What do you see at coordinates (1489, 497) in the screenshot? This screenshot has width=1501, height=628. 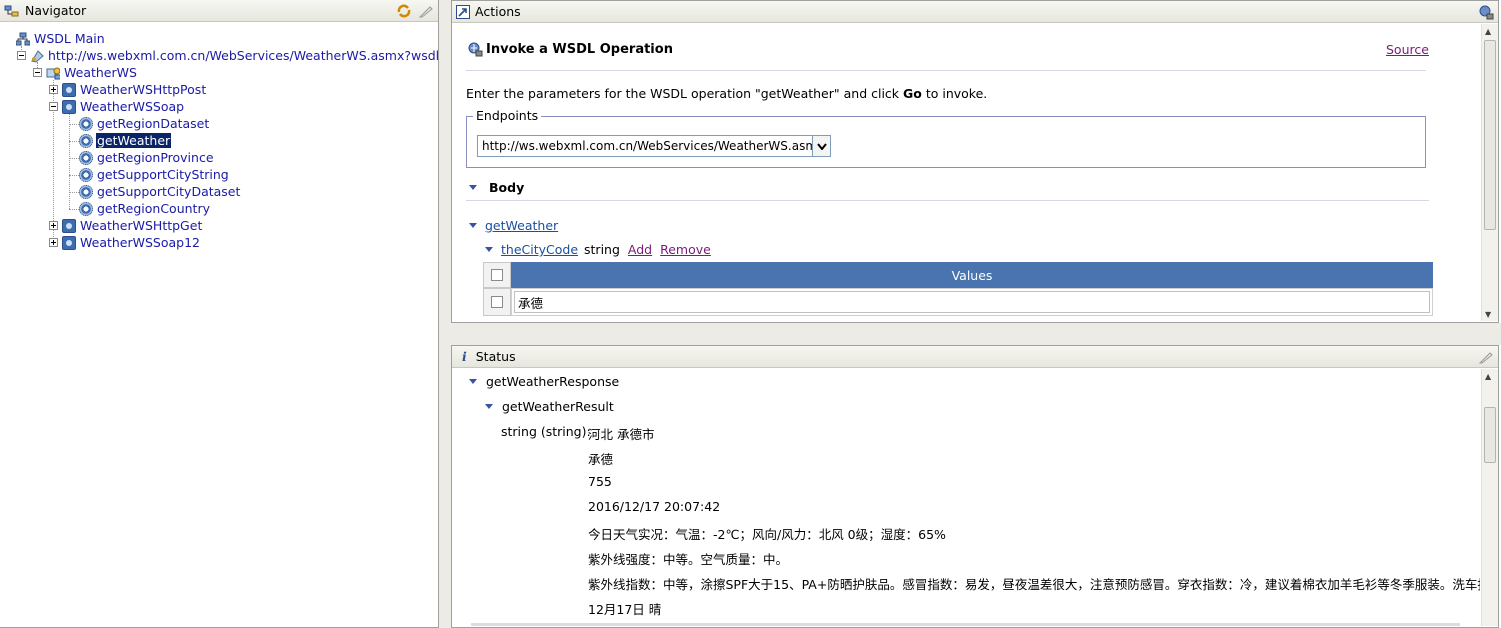 I see `status-scrollbar: ▲` at bounding box center [1489, 497].